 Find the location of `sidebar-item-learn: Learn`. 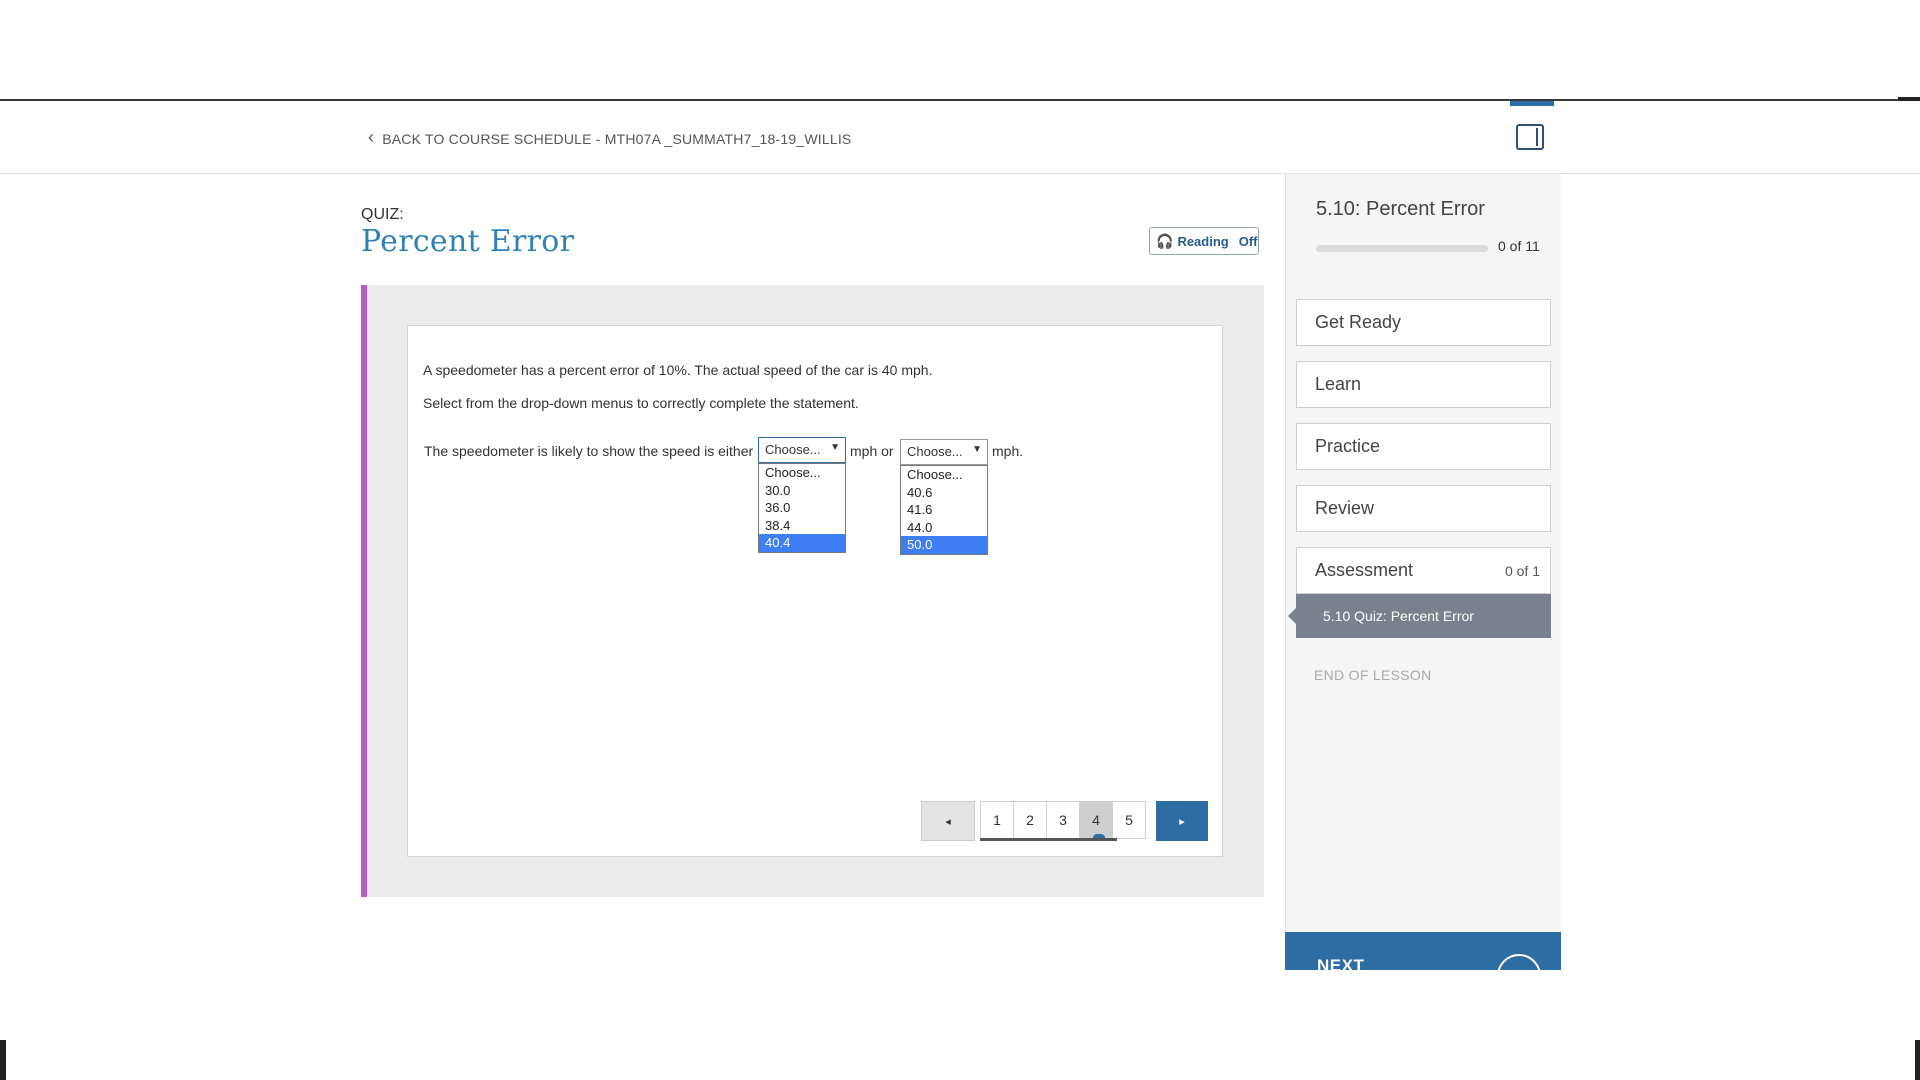

sidebar-item-learn: Learn is located at coordinates (1423, 384).